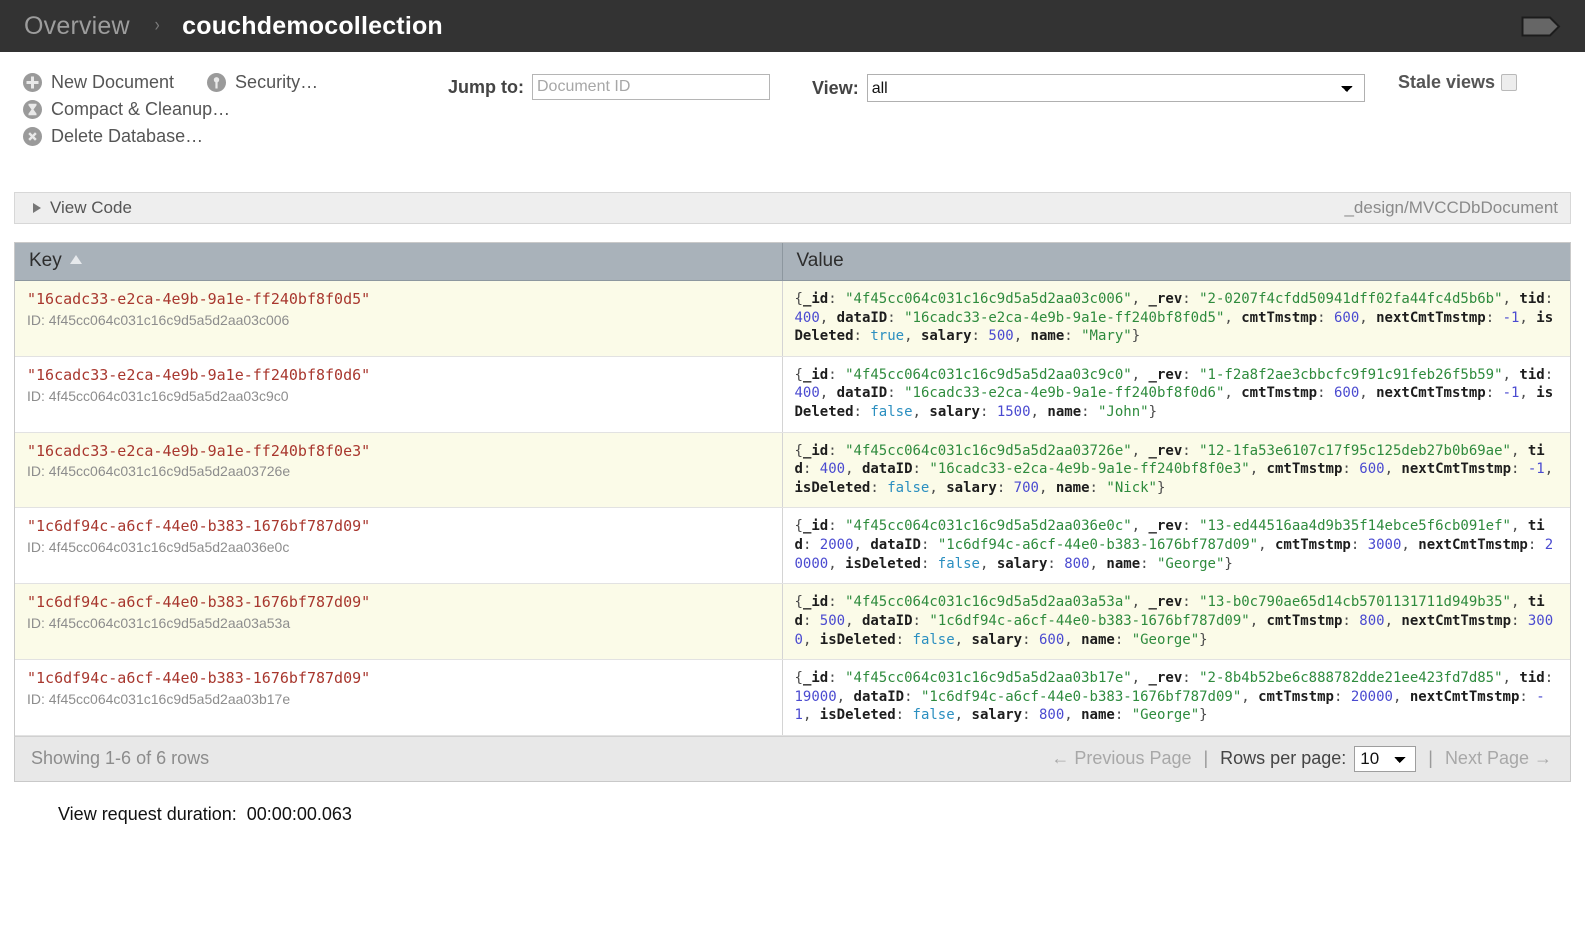 This screenshot has width=1585, height=941. What do you see at coordinates (159, 623) in the screenshot?
I see `row-document-id: ID: 4f45cc064c031c16c9d5a5d2aa03a53a` at bounding box center [159, 623].